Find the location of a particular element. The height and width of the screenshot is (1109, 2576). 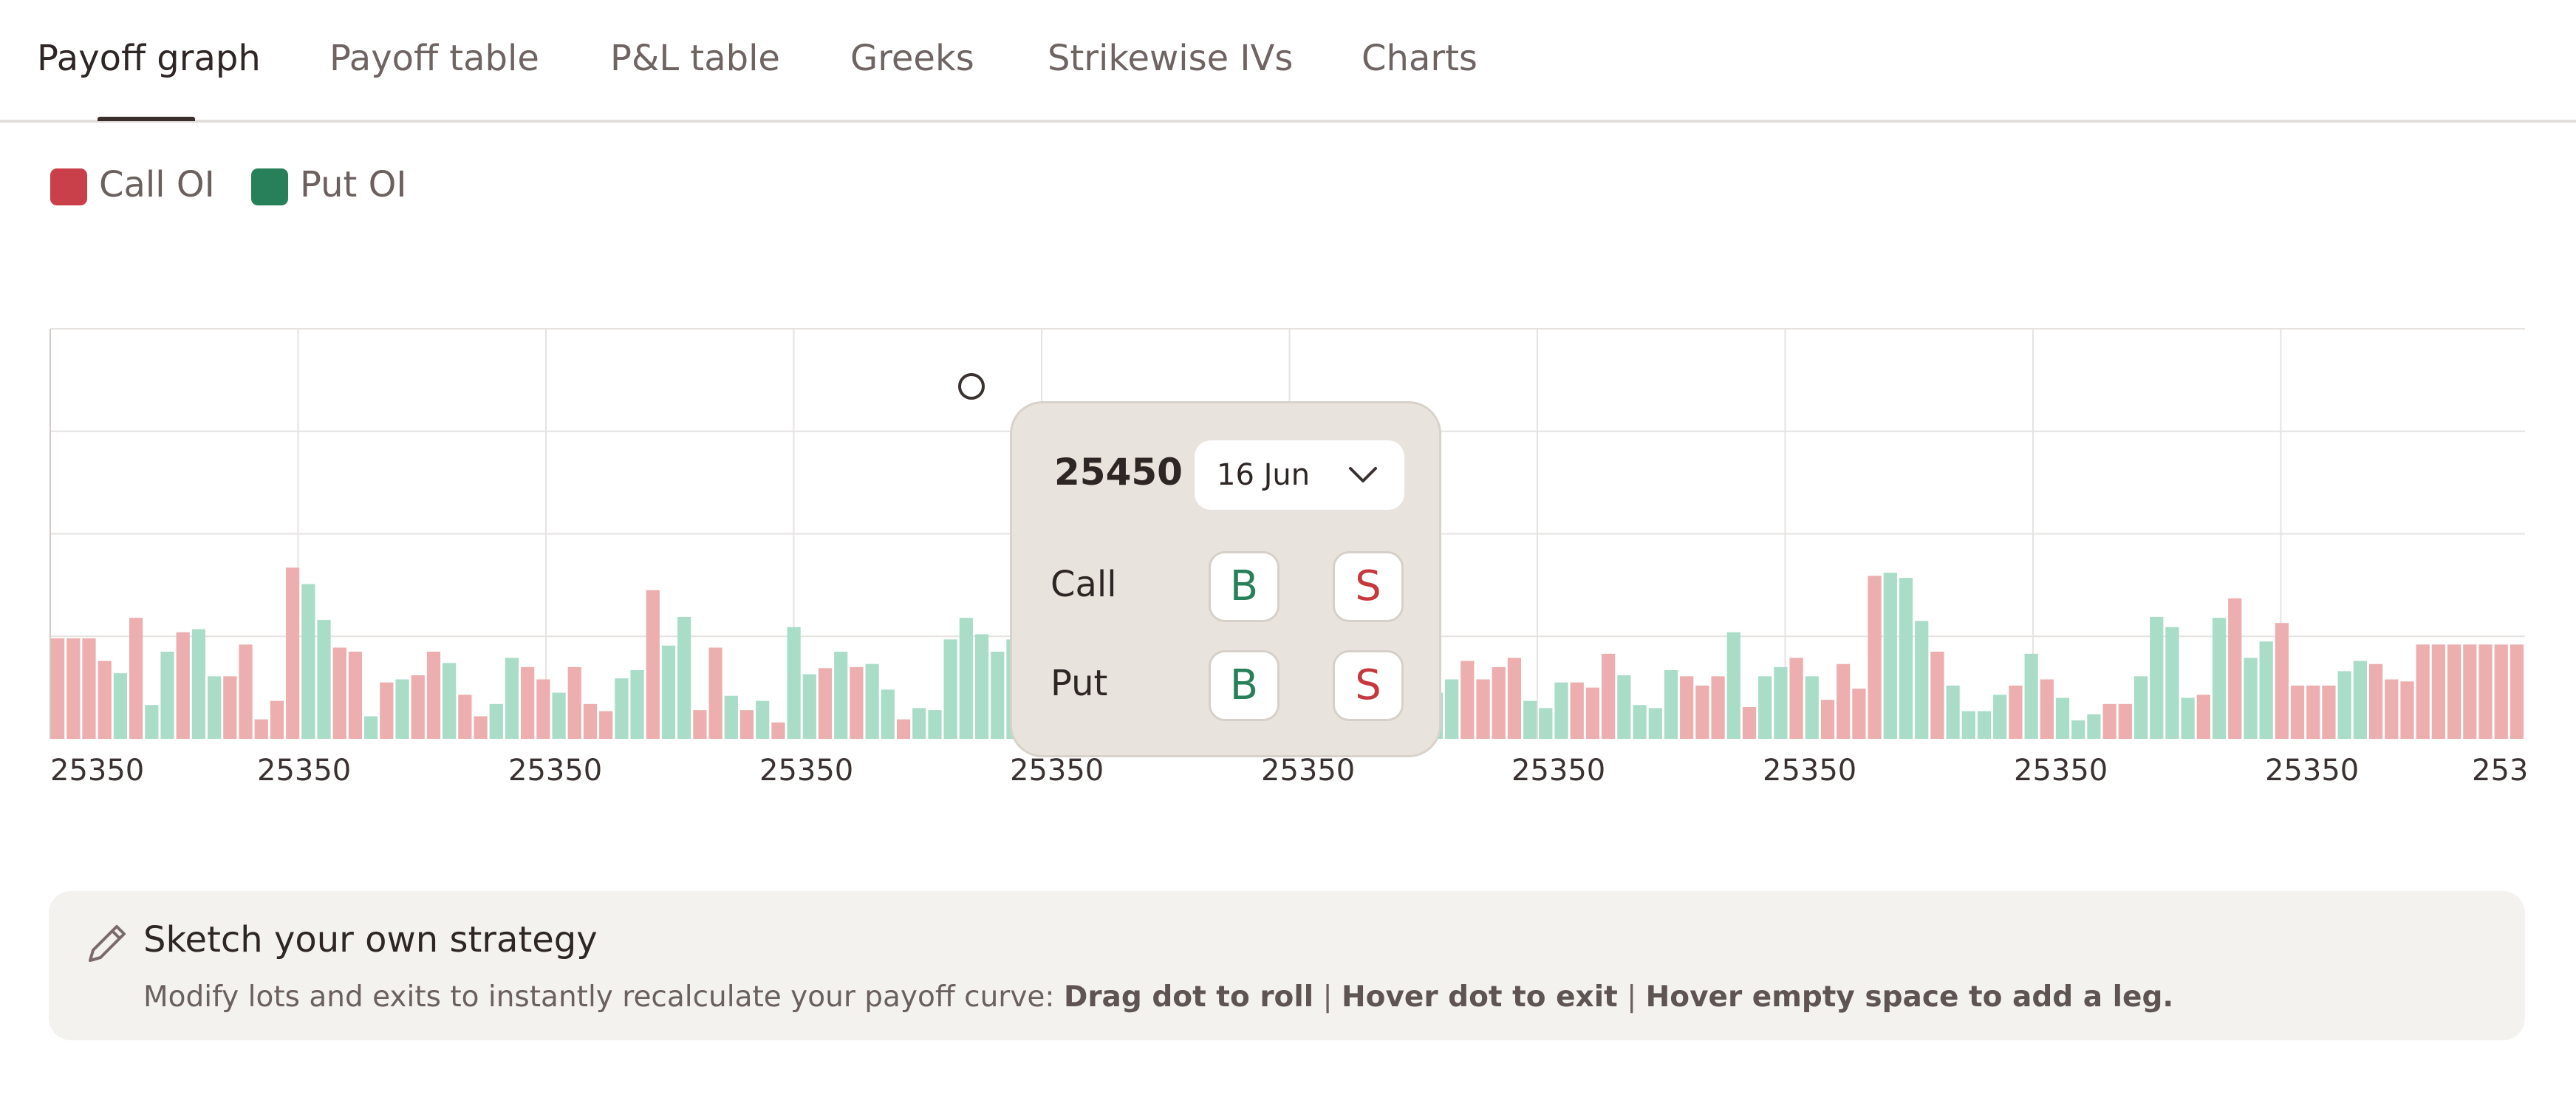

call-sell-button: S is located at coordinates (1368, 586).